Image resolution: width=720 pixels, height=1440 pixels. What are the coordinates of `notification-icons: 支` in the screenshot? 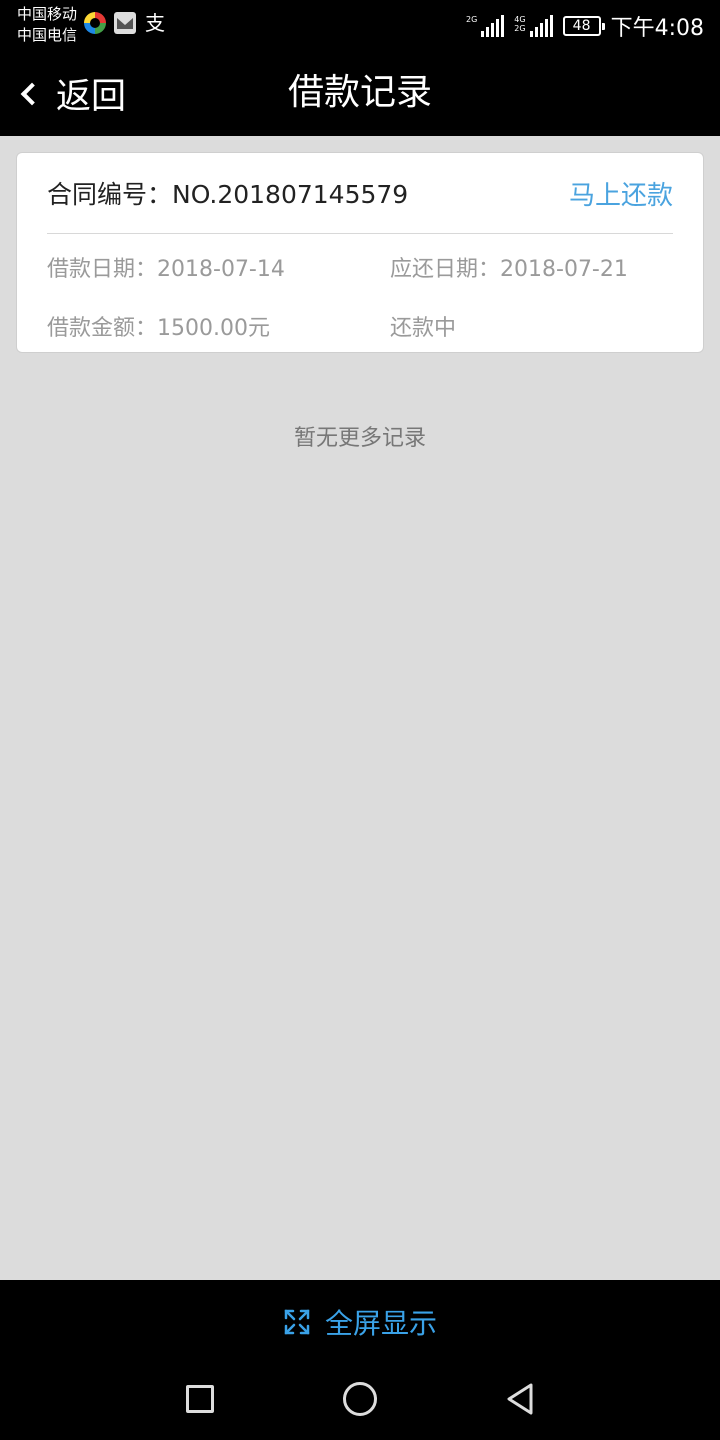 It's located at (125, 23).